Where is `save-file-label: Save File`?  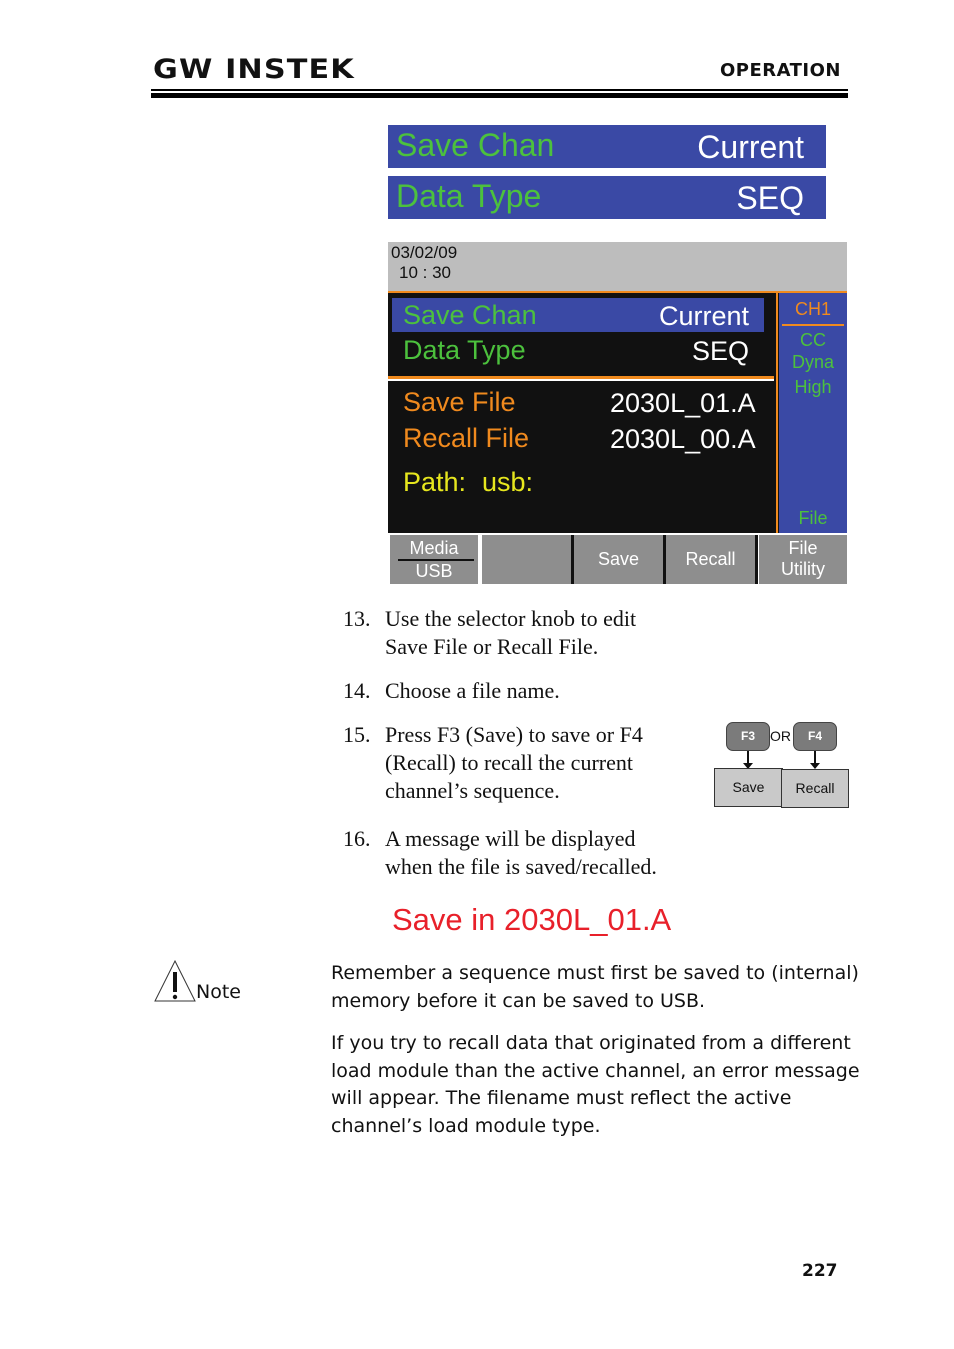 save-file-label: Save File is located at coordinates (459, 402).